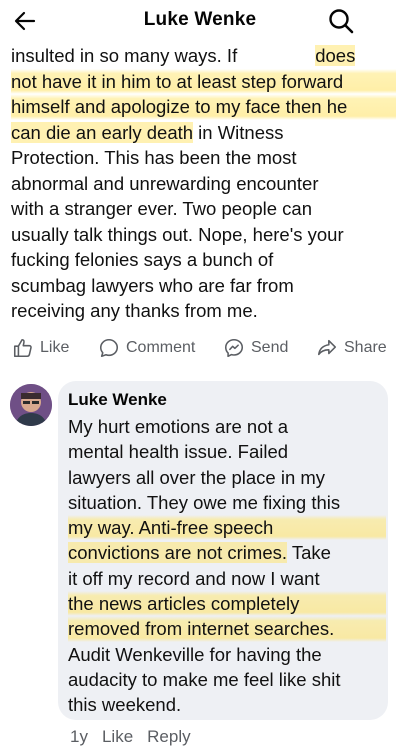  What do you see at coordinates (117, 737) in the screenshot?
I see `comment-like-button: Like` at bounding box center [117, 737].